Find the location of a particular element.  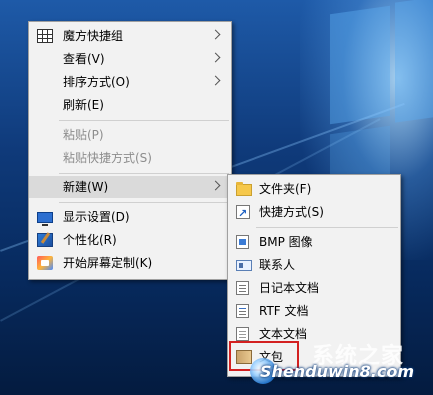

menu-item-label: 联系人 is located at coordinates (277, 265).